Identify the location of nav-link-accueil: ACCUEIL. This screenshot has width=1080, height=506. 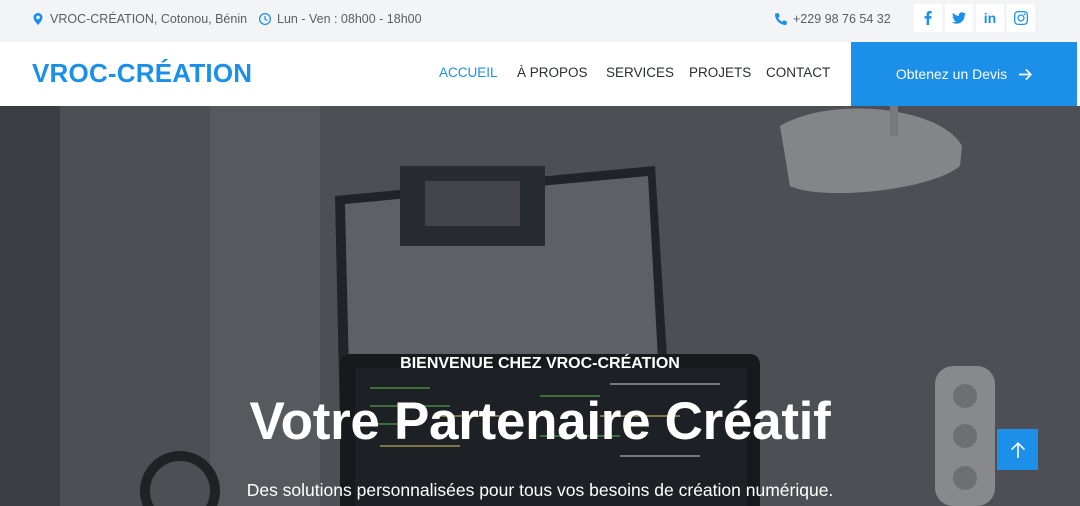
(468, 72).